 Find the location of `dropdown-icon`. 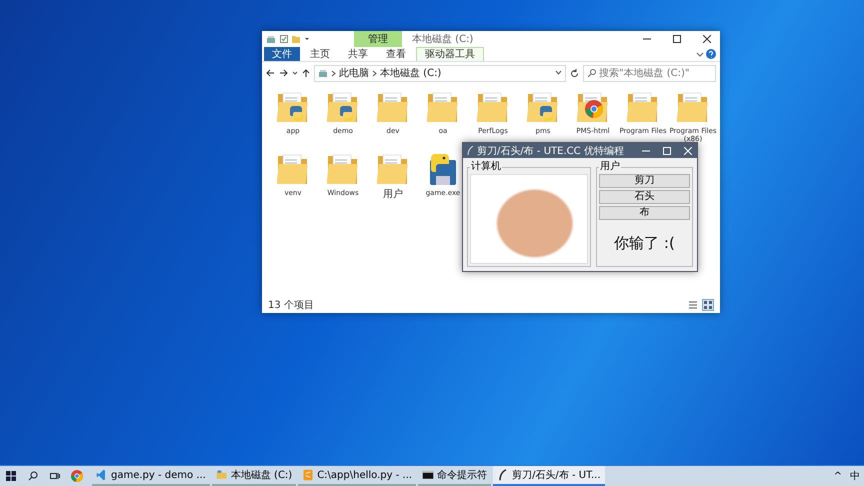

dropdown-icon is located at coordinates (307, 39).